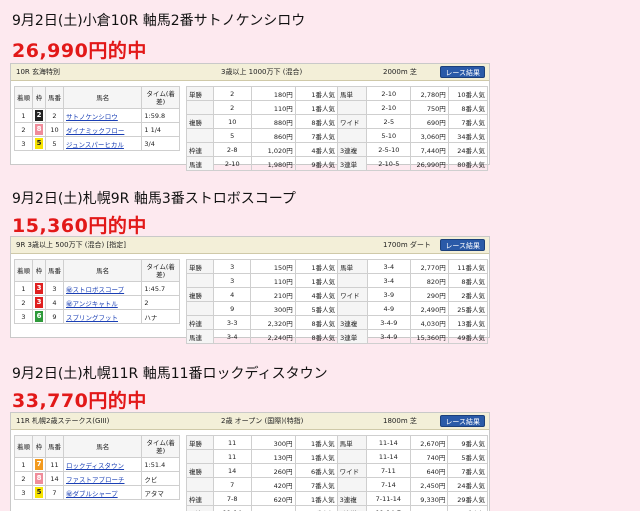  Describe the element at coordinates (54, 478) in the screenshot. I see `horse-number: 14` at that location.